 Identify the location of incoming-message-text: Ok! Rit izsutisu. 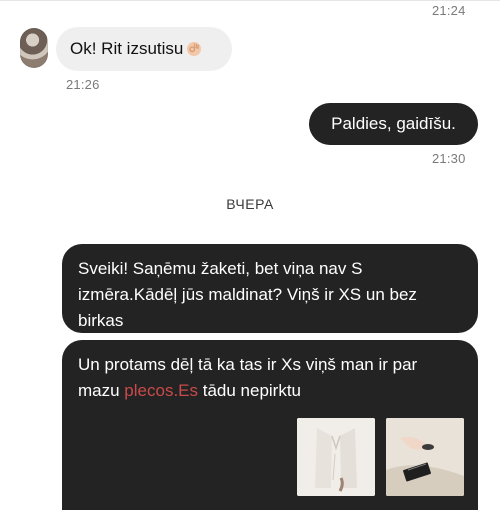
(127, 48).